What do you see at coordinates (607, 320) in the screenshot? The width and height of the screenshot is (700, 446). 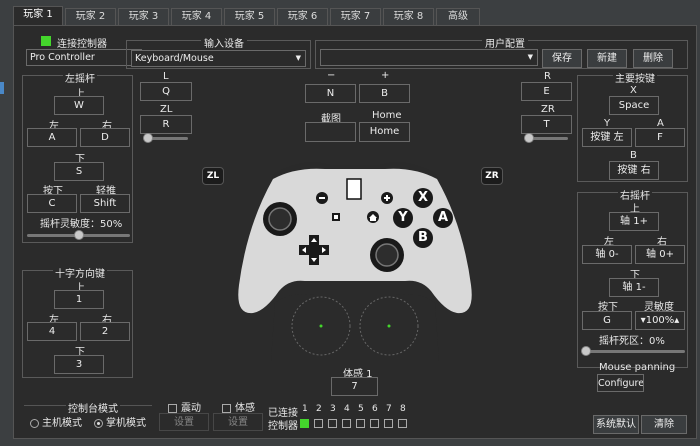 I see `right-stick-press-button: G` at bounding box center [607, 320].